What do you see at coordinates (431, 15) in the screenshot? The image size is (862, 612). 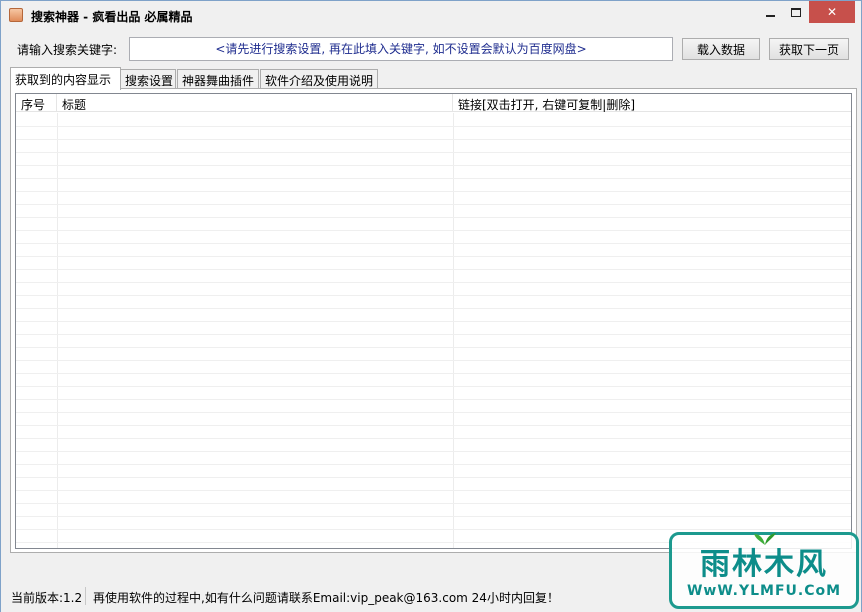 I see `title-bar: 搜索神器 - 疯看出品 必属精品 ✕` at bounding box center [431, 15].